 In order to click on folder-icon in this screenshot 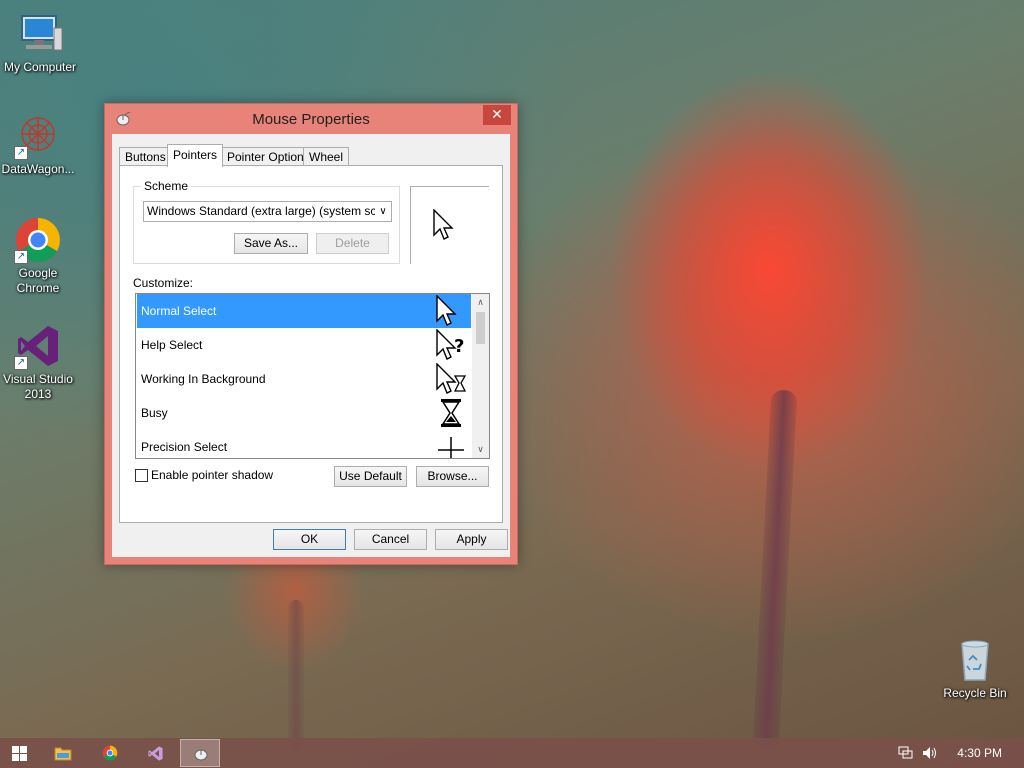, I will do `click(63, 754)`.